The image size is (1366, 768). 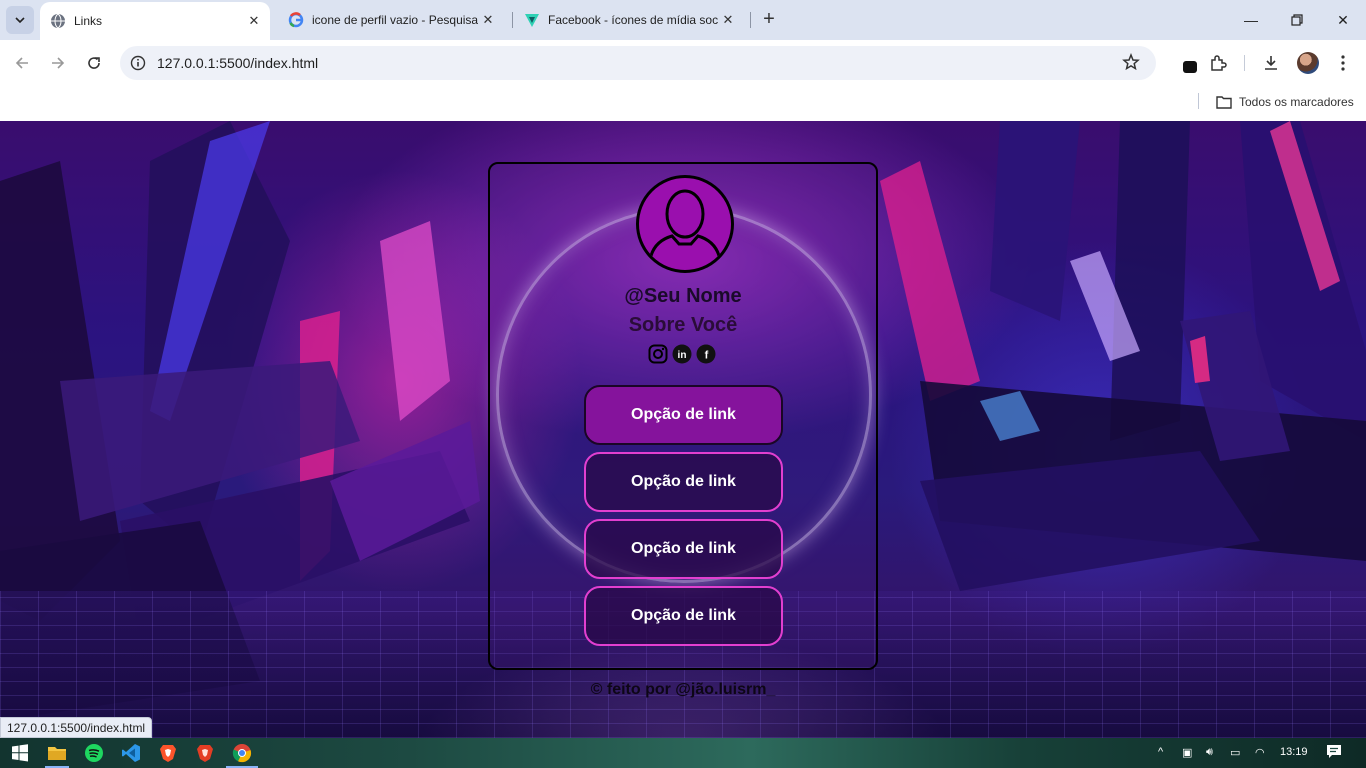 What do you see at coordinates (683, 482) in the screenshot?
I see `link-option-button-2: Opção de link` at bounding box center [683, 482].